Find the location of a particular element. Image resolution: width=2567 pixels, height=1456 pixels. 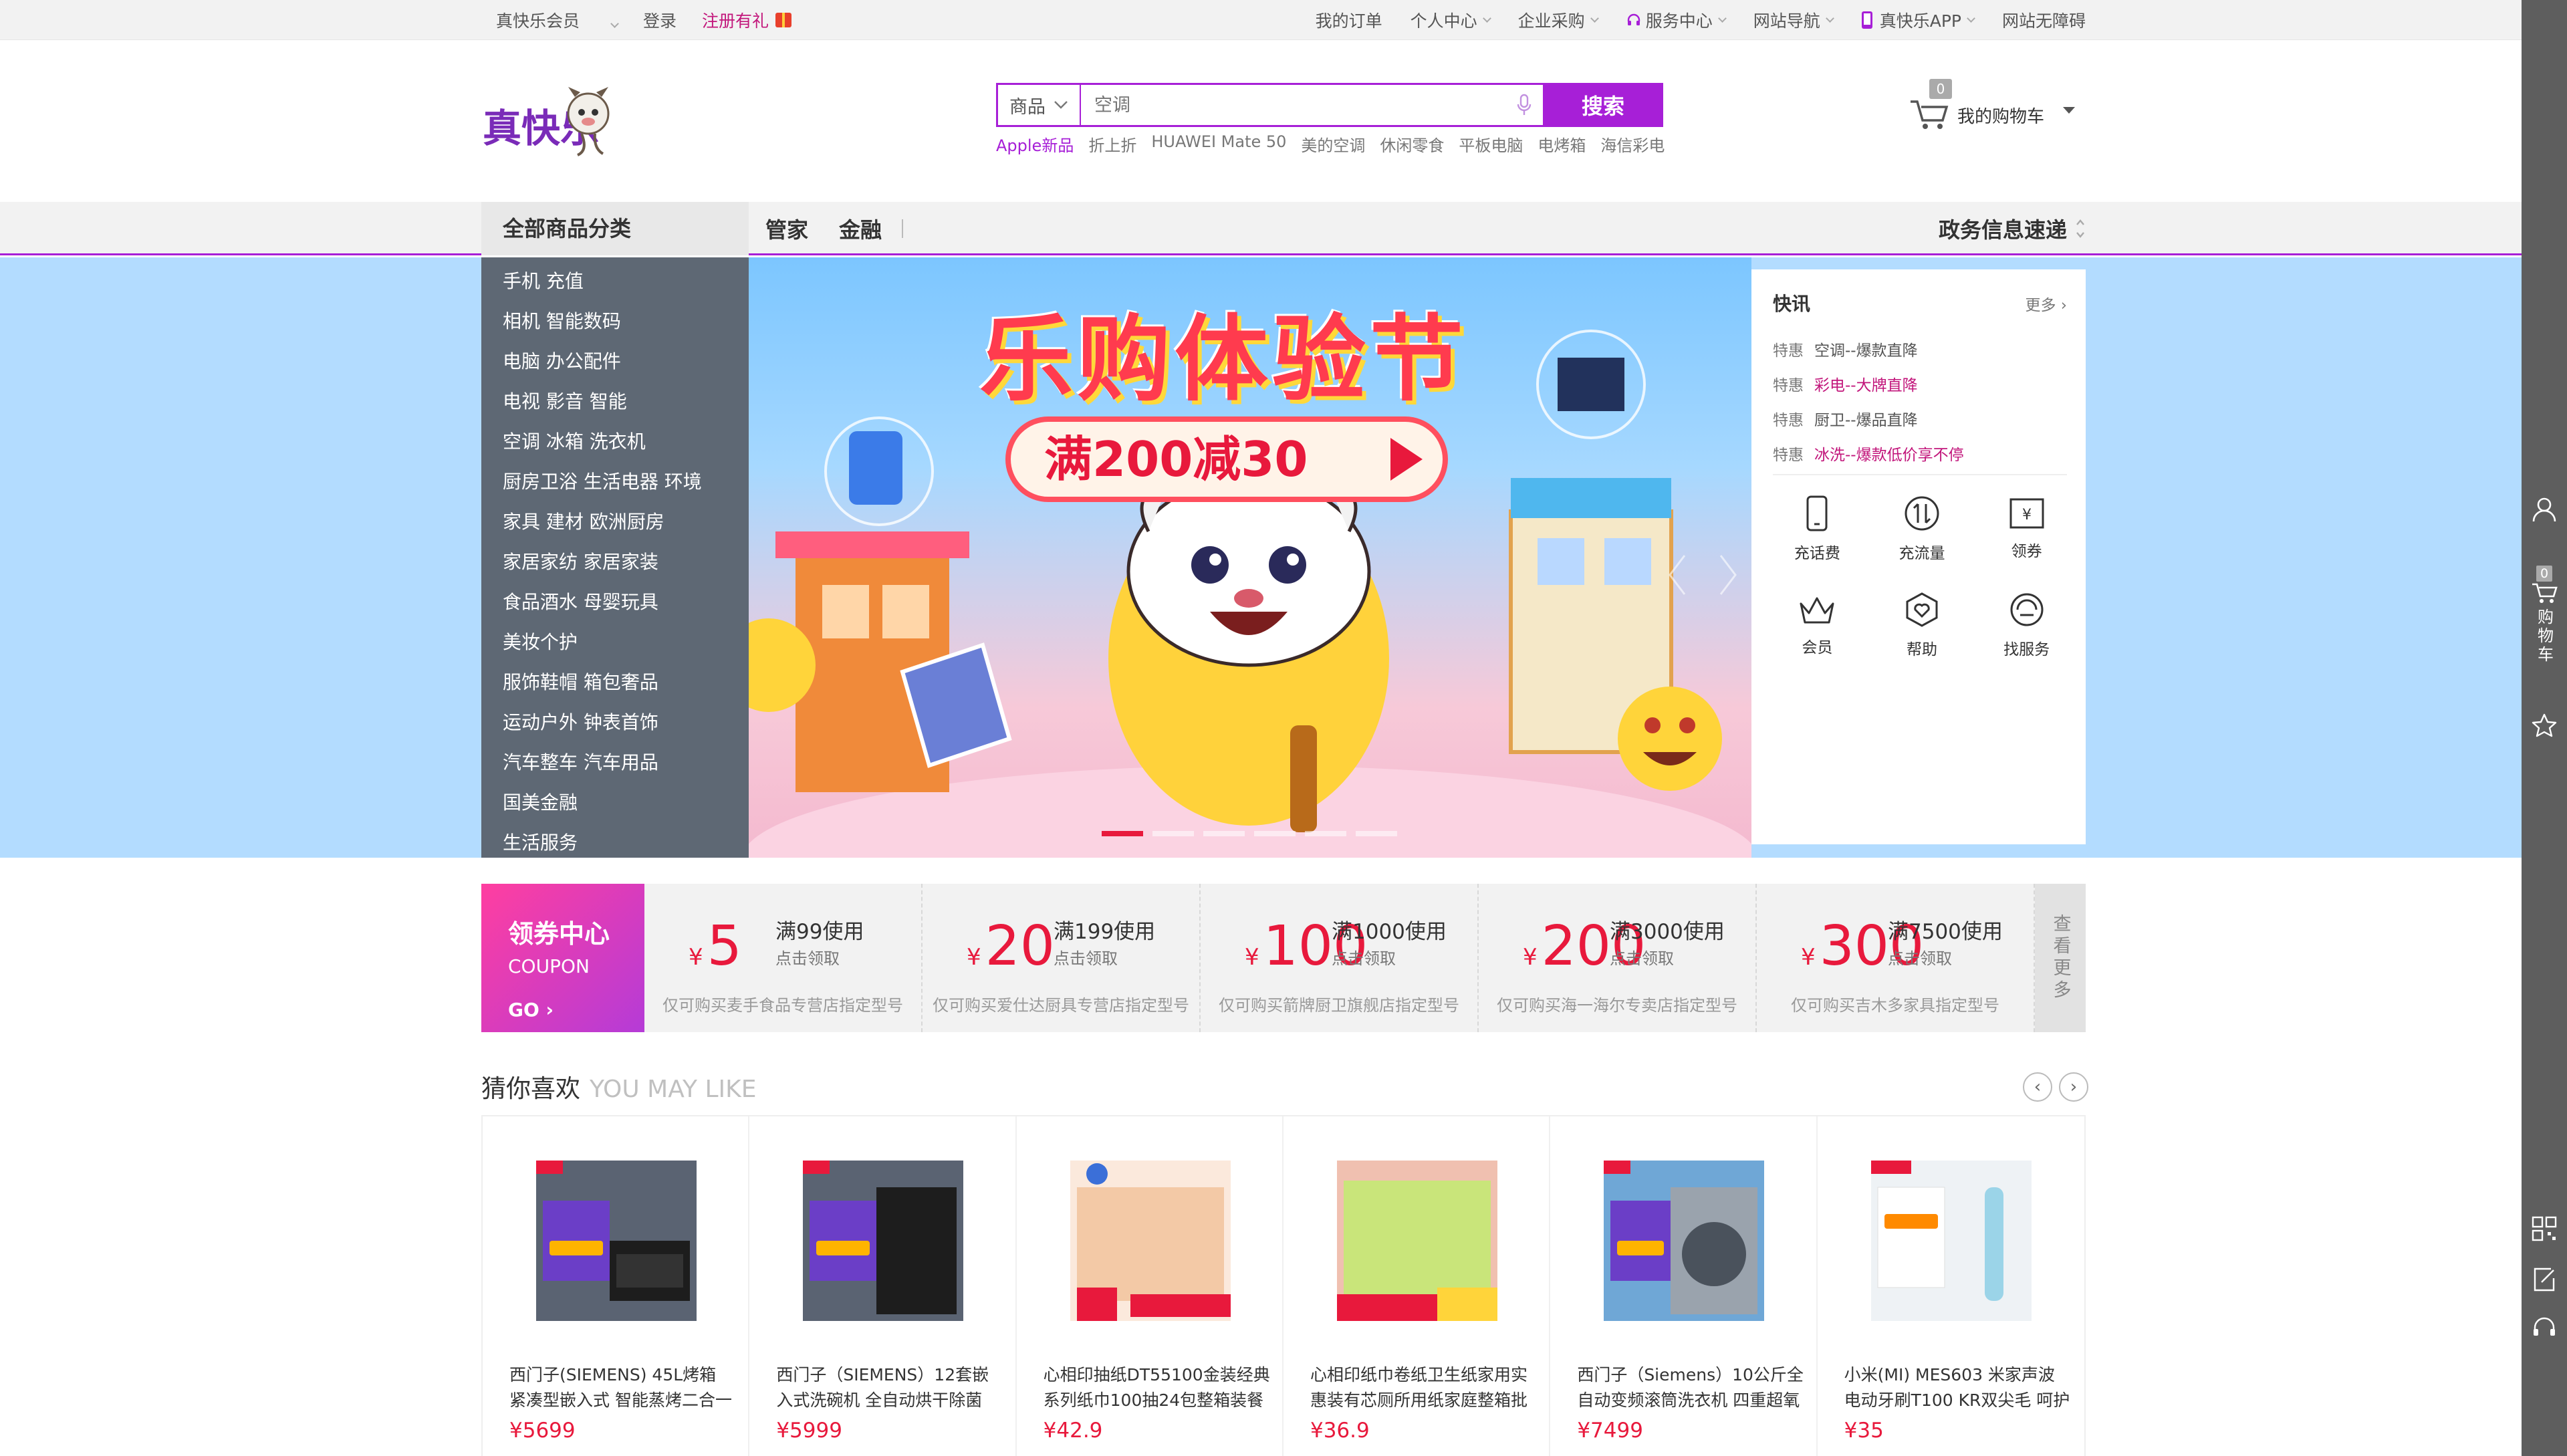

news-tag: 特惠 is located at coordinates (1788, 385).